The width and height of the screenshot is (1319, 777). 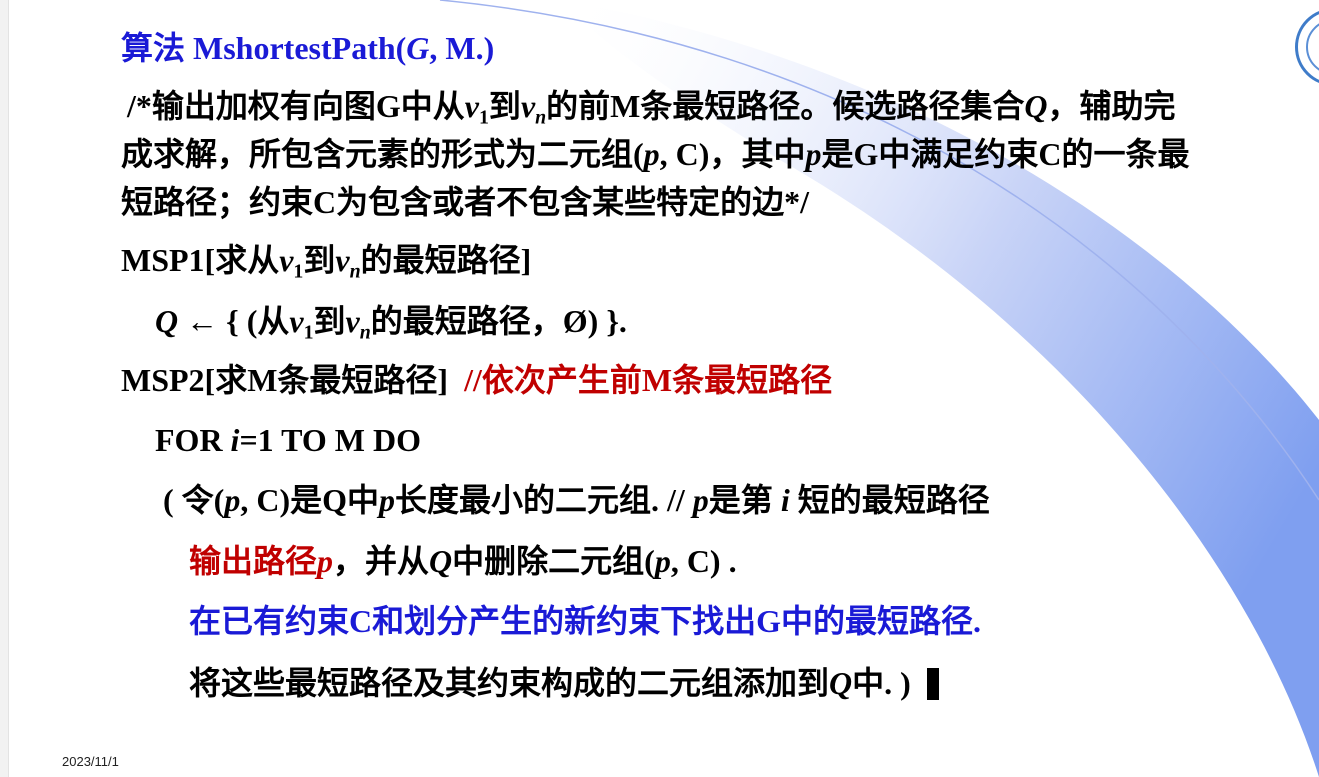 I want to click on comment-text: 成求解，所包含元素的形式为二元组(, so click(x=382, y=154).